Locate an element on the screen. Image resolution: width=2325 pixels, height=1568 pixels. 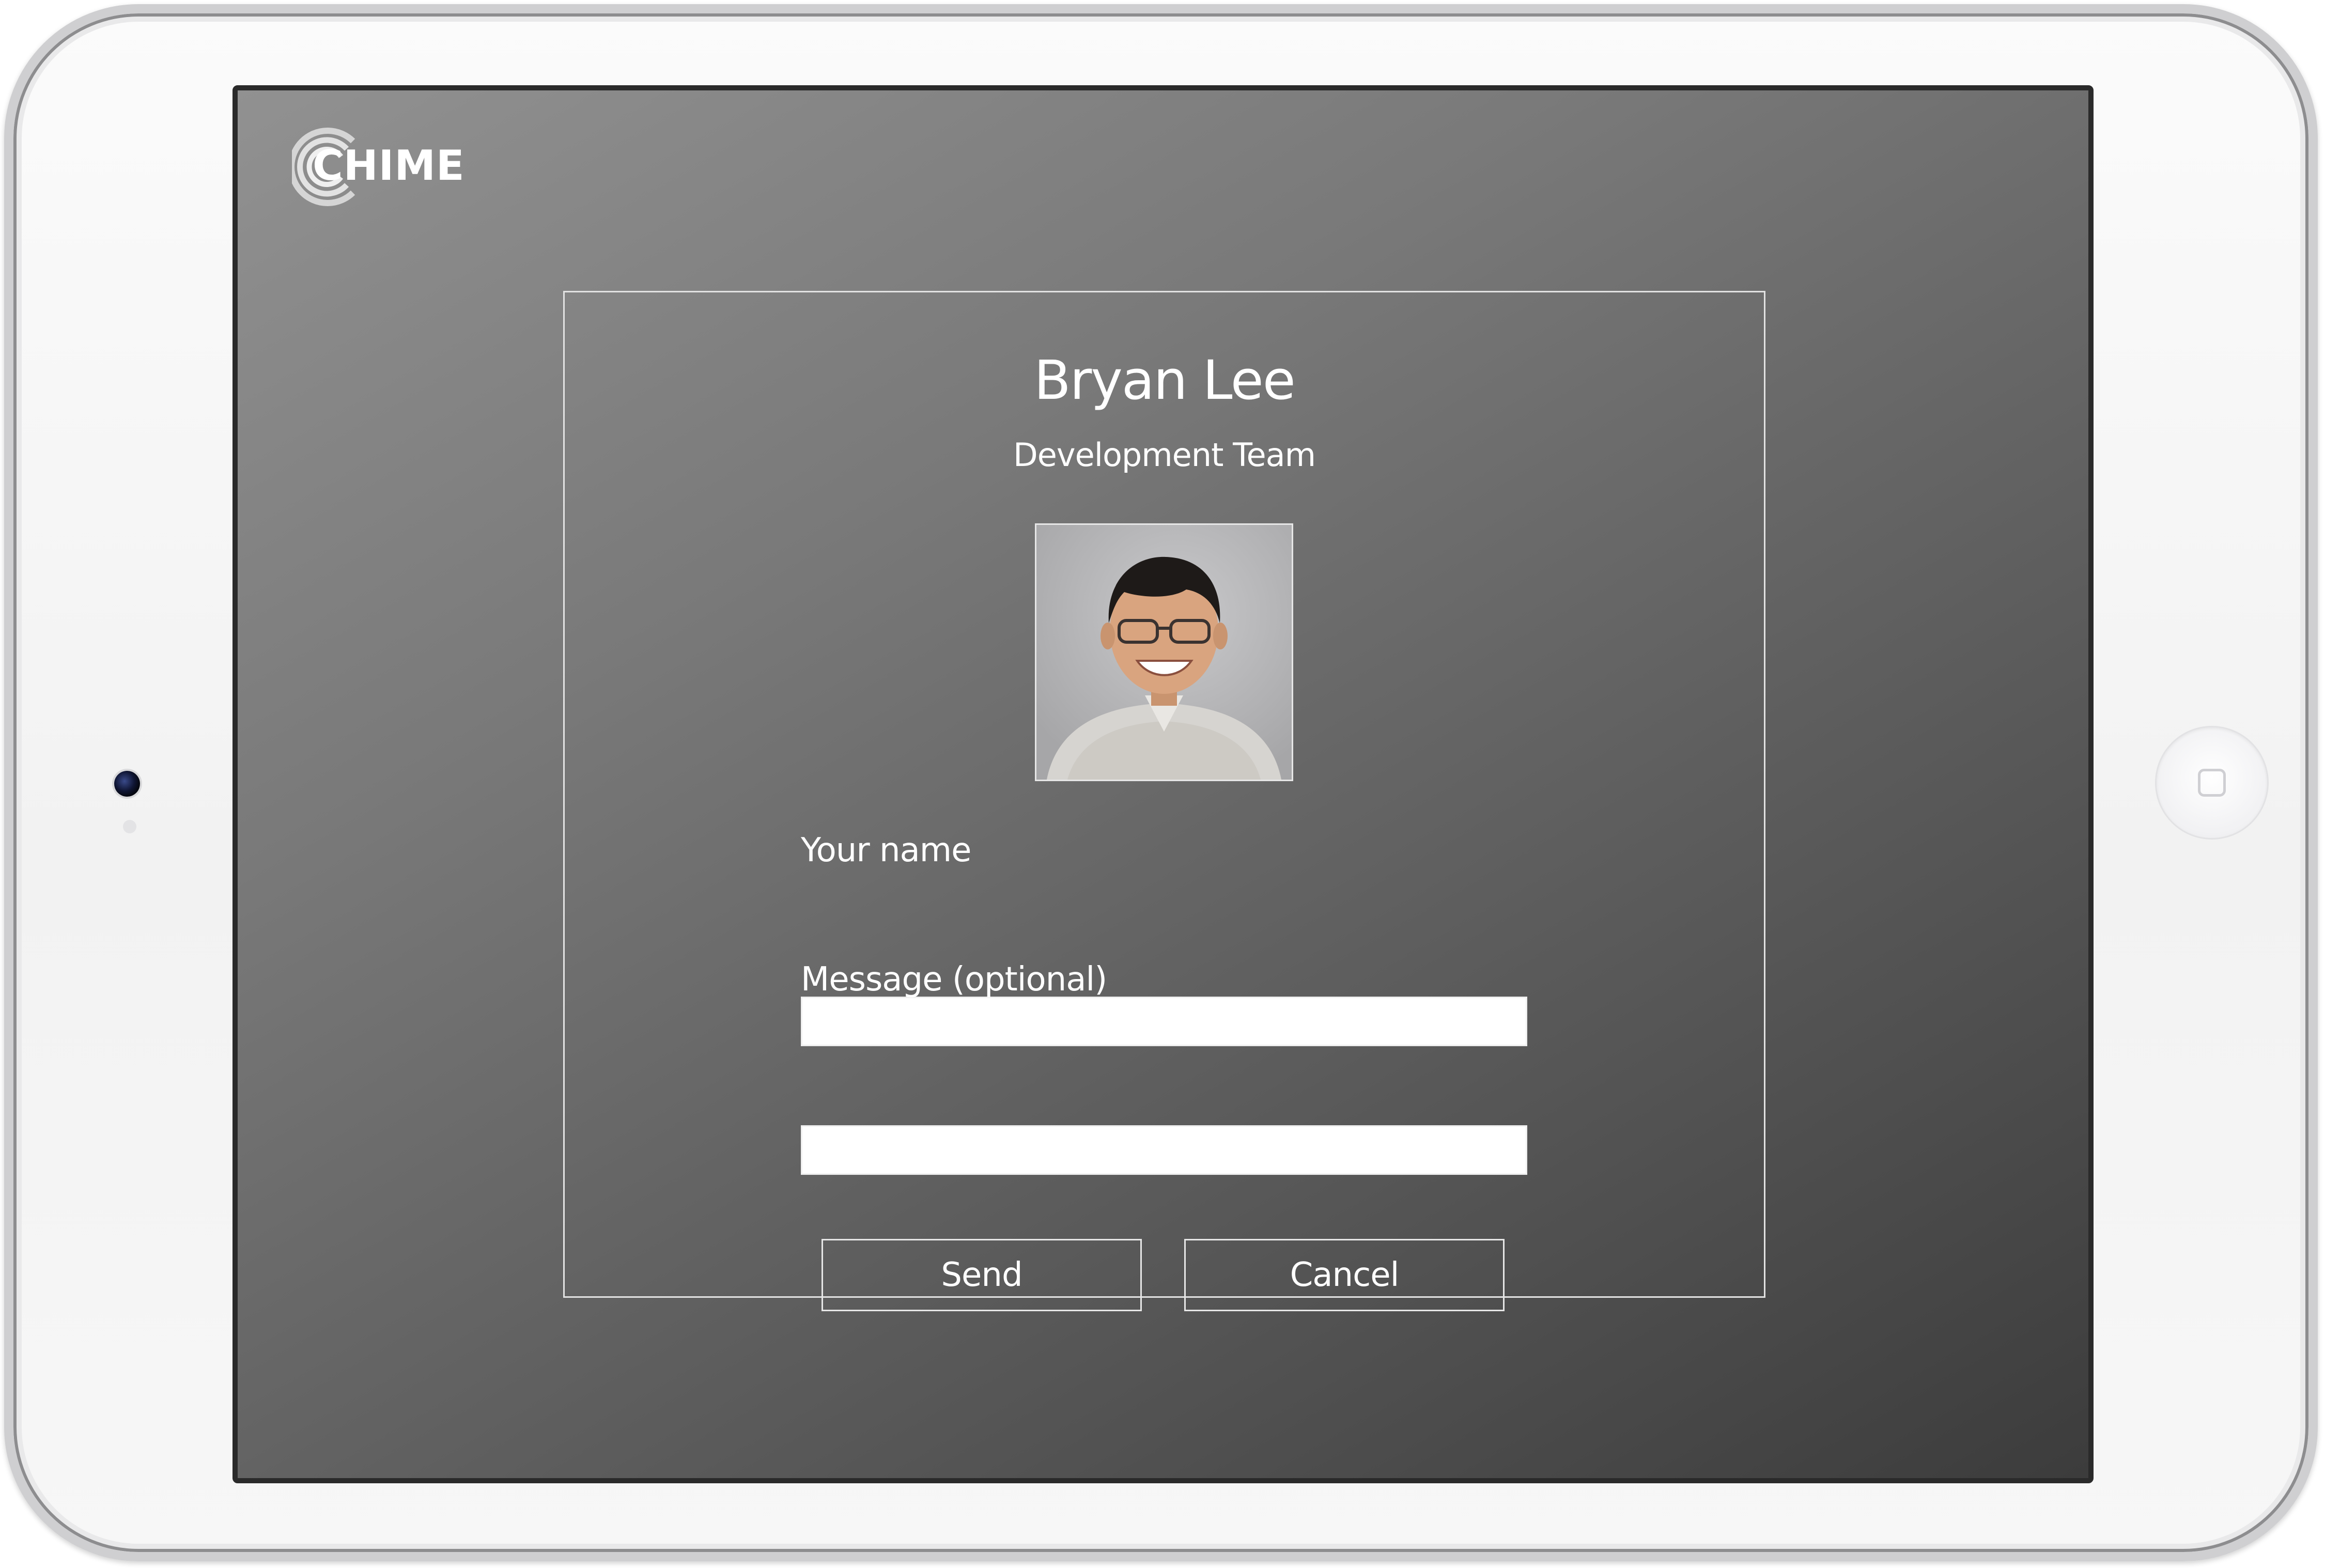
contact-name: Bryan Lee is located at coordinates (1165, 380).